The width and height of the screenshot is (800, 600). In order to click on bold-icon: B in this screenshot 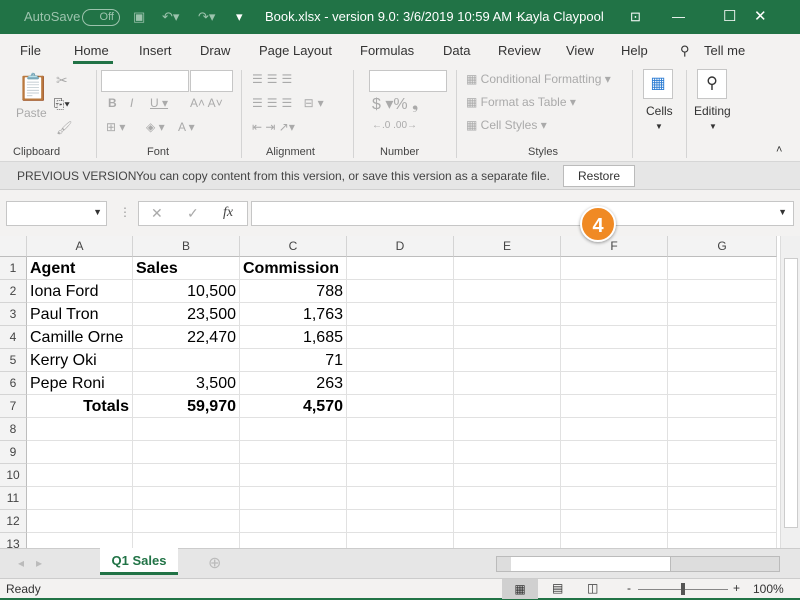, I will do `click(112, 103)`.